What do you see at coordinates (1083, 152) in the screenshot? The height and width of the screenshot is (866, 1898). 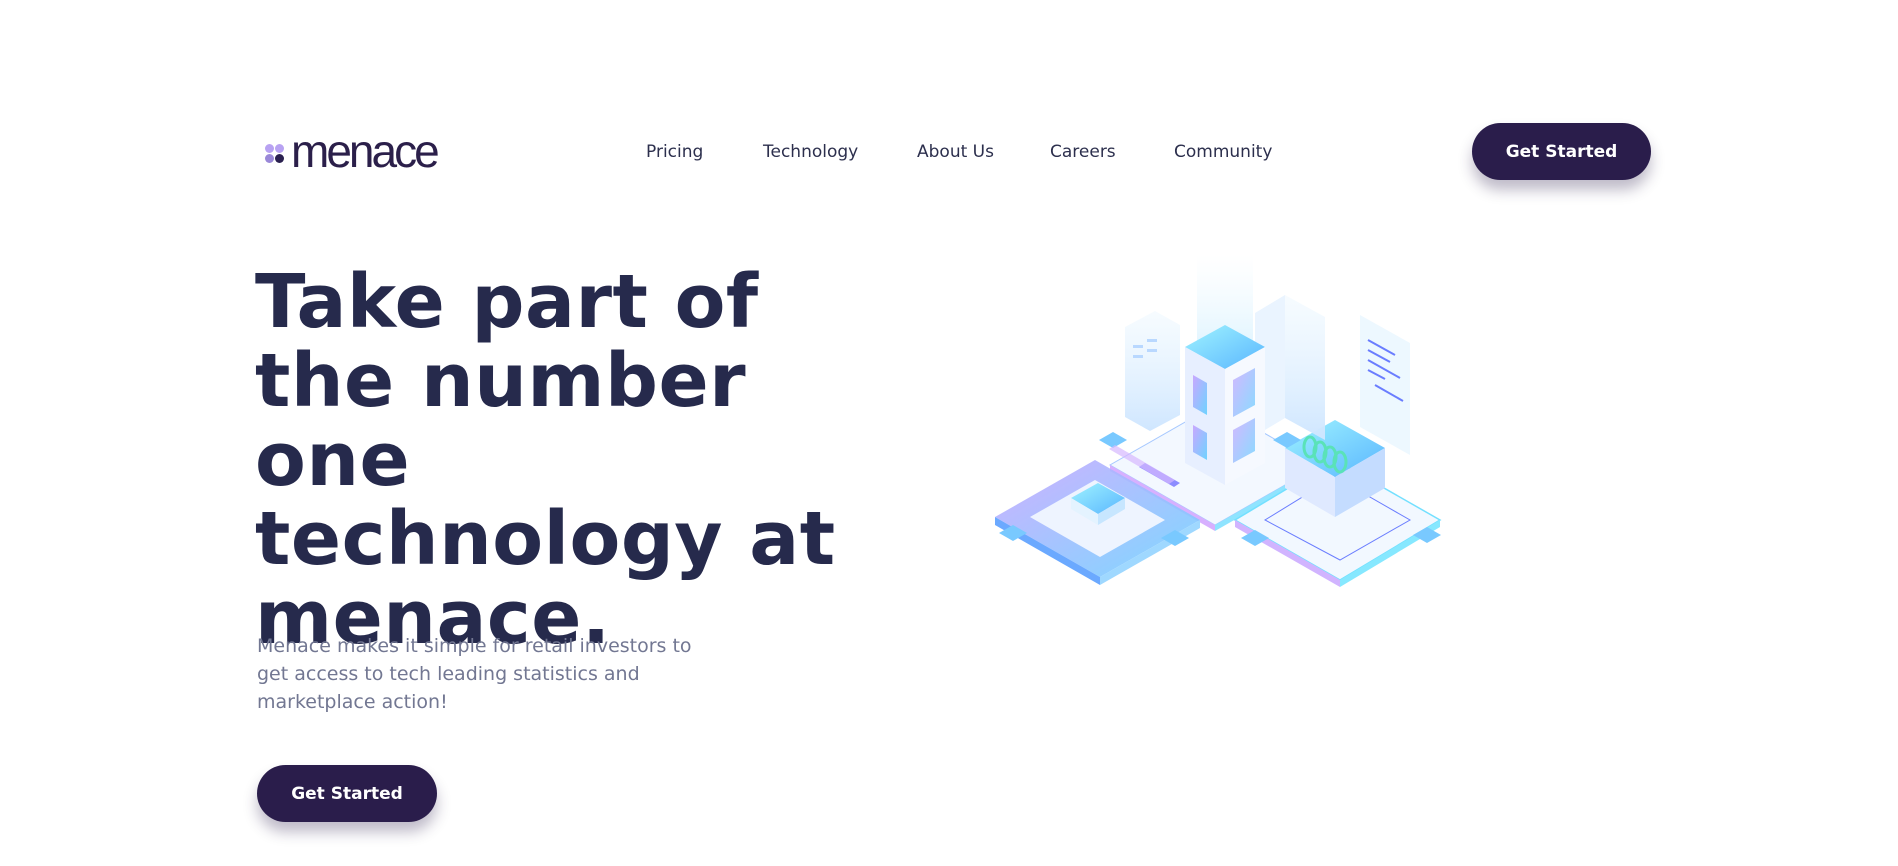 I see `nav-item-careers: Careers` at bounding box center [1083, 152].